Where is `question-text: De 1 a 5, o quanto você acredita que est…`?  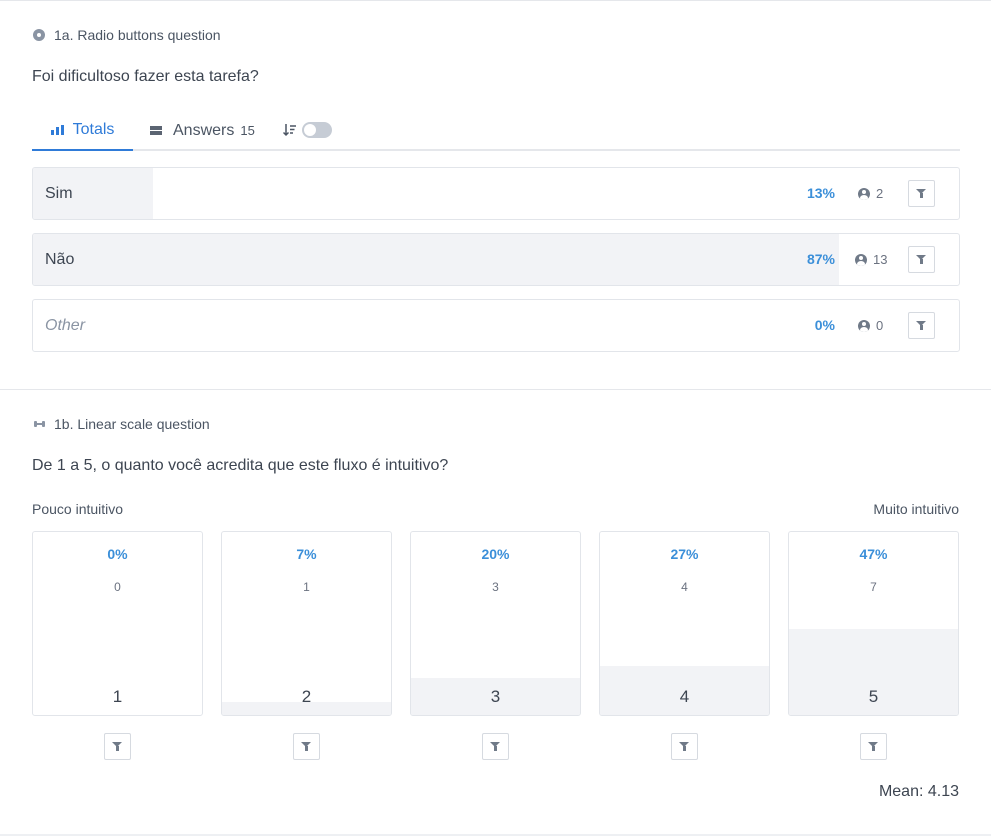 question-text: De 1 a 5, o quanto você acredita que est… is located at coordinates (240, 465).